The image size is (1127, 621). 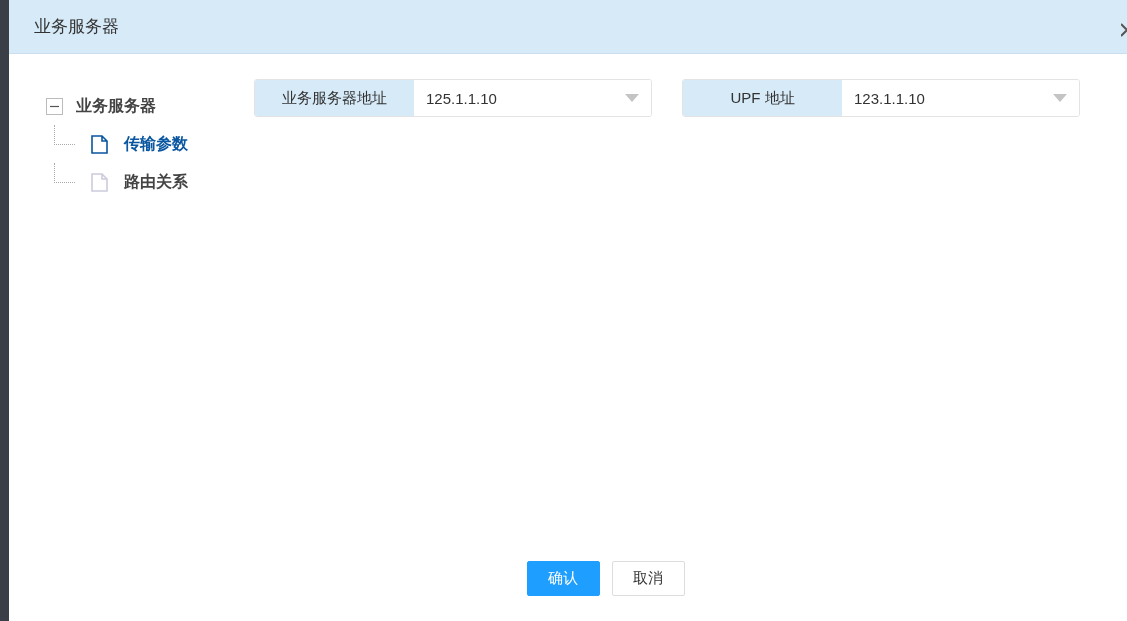 I want to click on select-value: 123.1.1.10, so click(x=889, y=98).